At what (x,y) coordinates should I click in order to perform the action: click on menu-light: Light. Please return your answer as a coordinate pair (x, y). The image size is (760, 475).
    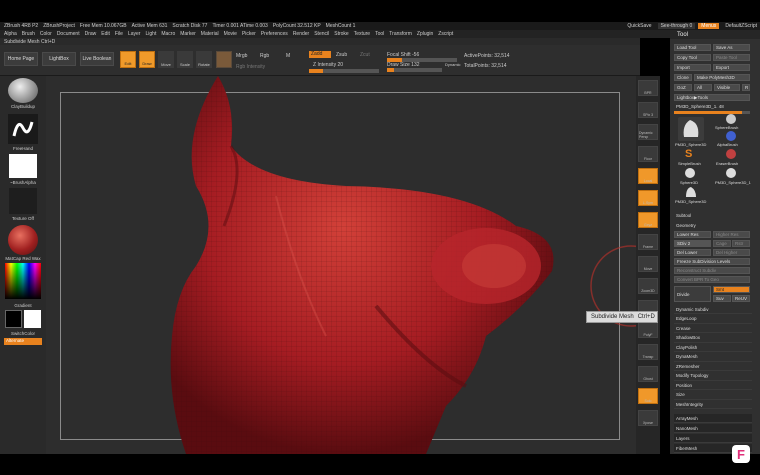
    Looking at the image, I should click on (150, 34).